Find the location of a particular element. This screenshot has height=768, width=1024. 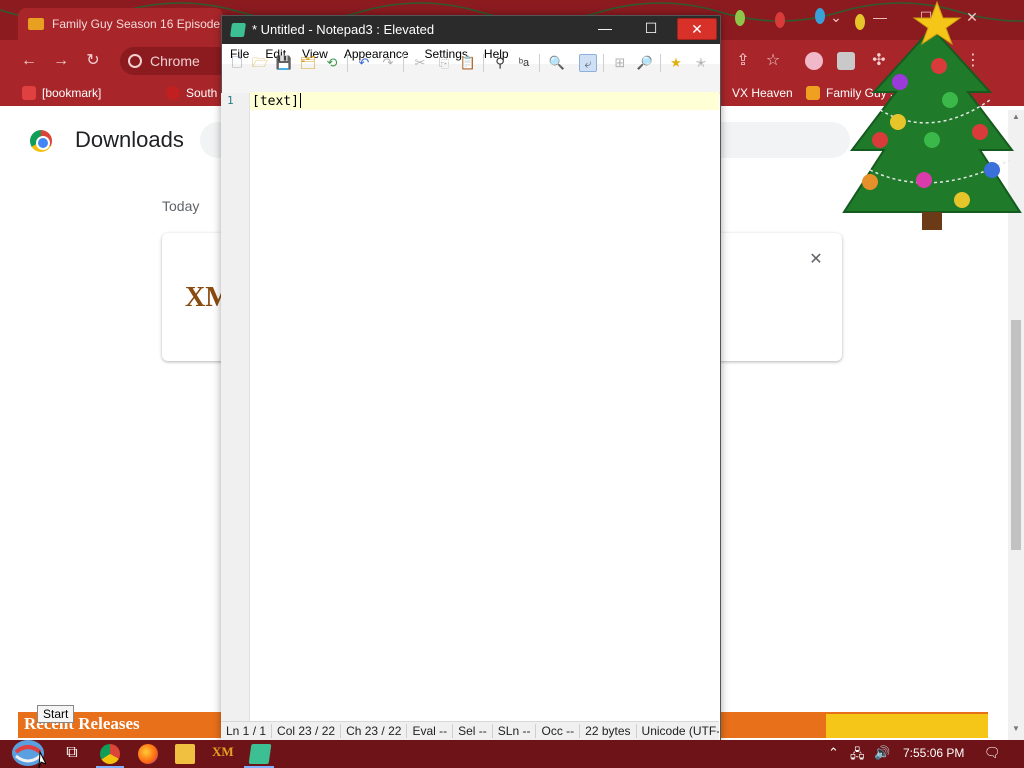

chrome-site-icon is located at coordinates (135, 61).